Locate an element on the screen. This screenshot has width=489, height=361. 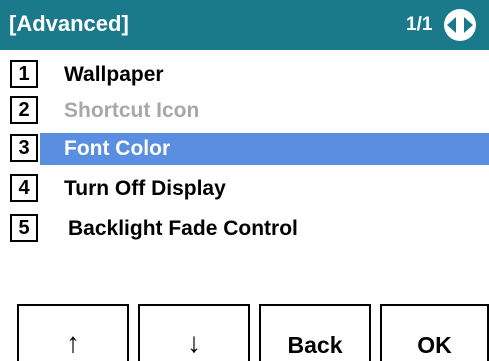
up-arrow-icon: ↑ is located at coordinates (73, 342).